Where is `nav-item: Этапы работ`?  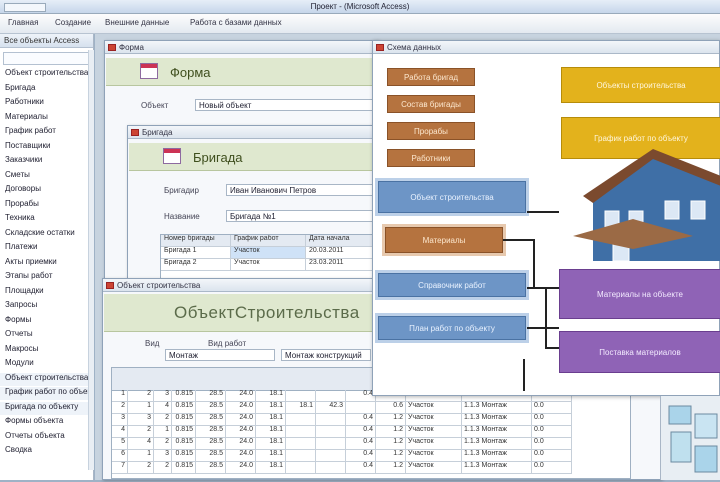 nav-item: Этапы работ is located at coordinates (46, 277).